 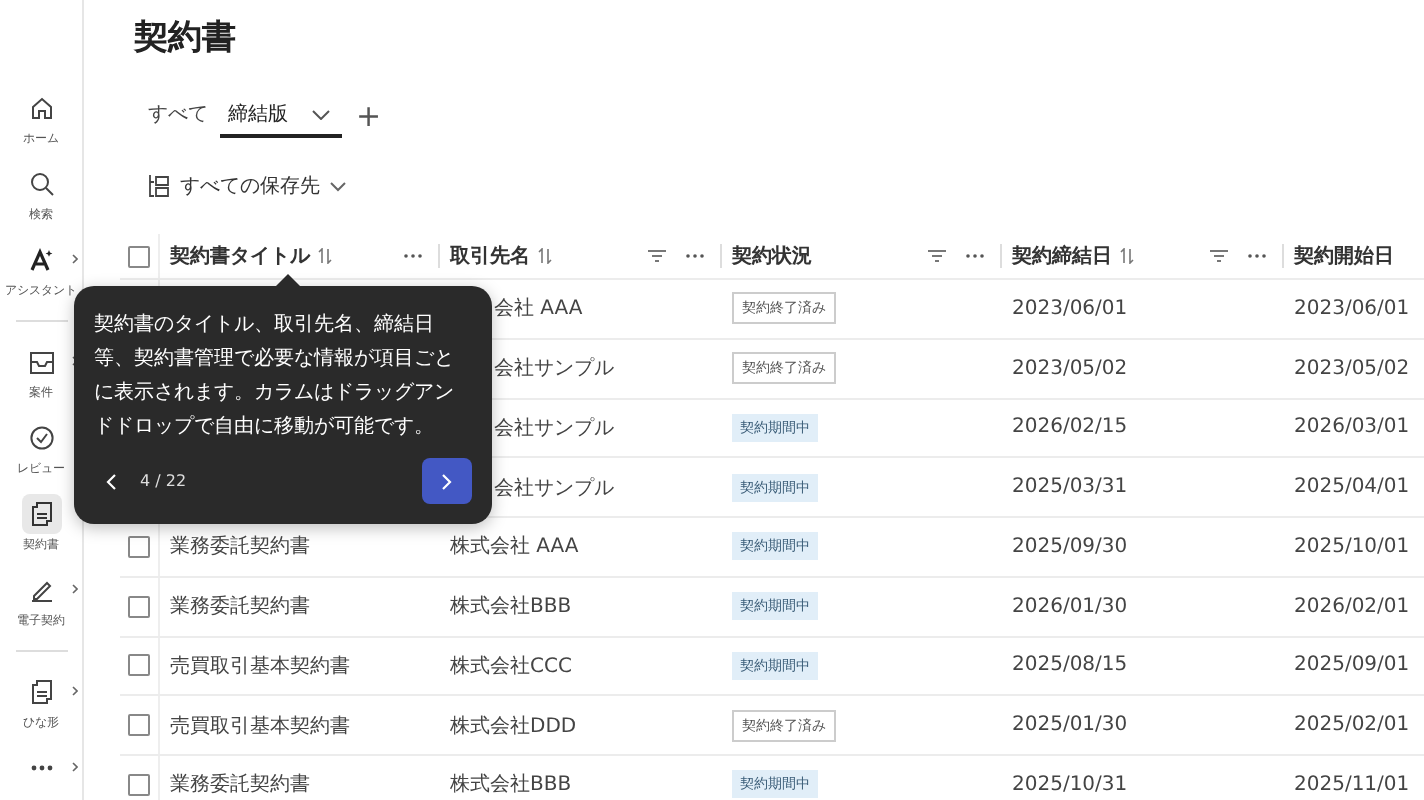 What do you see at coordinates (41, 108) in the screenshot?
I see `home-icon` at bounding box center [41, 108].